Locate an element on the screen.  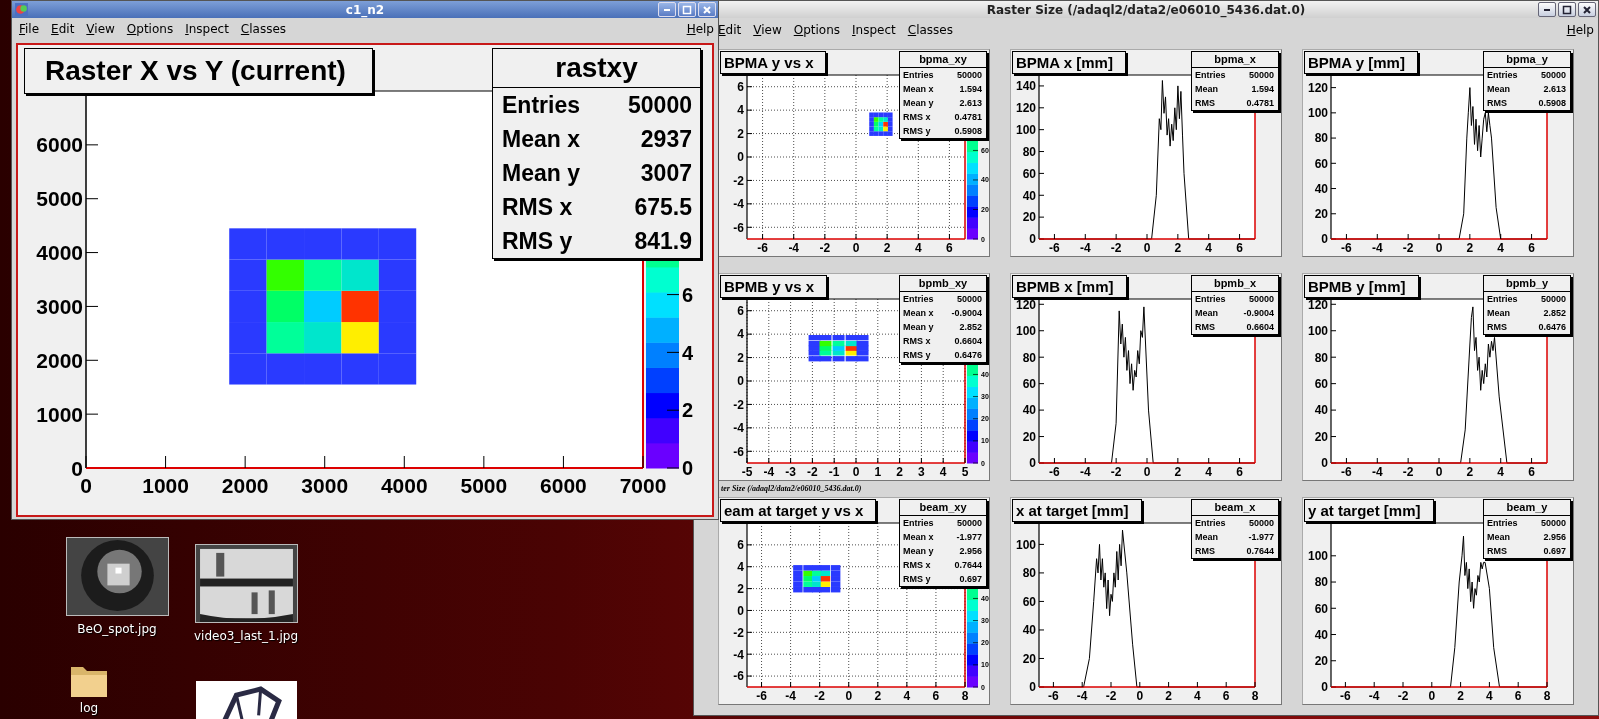
stats-value: 2.852 is located at coordinates (970, 327).